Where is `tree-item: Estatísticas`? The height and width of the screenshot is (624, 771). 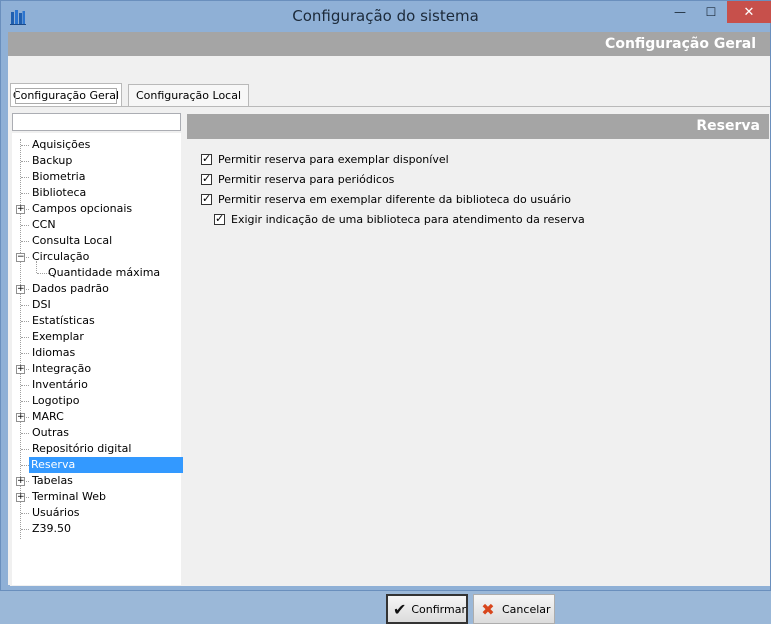 tree-item: Estatísticas is located at coordinates (96, 321).